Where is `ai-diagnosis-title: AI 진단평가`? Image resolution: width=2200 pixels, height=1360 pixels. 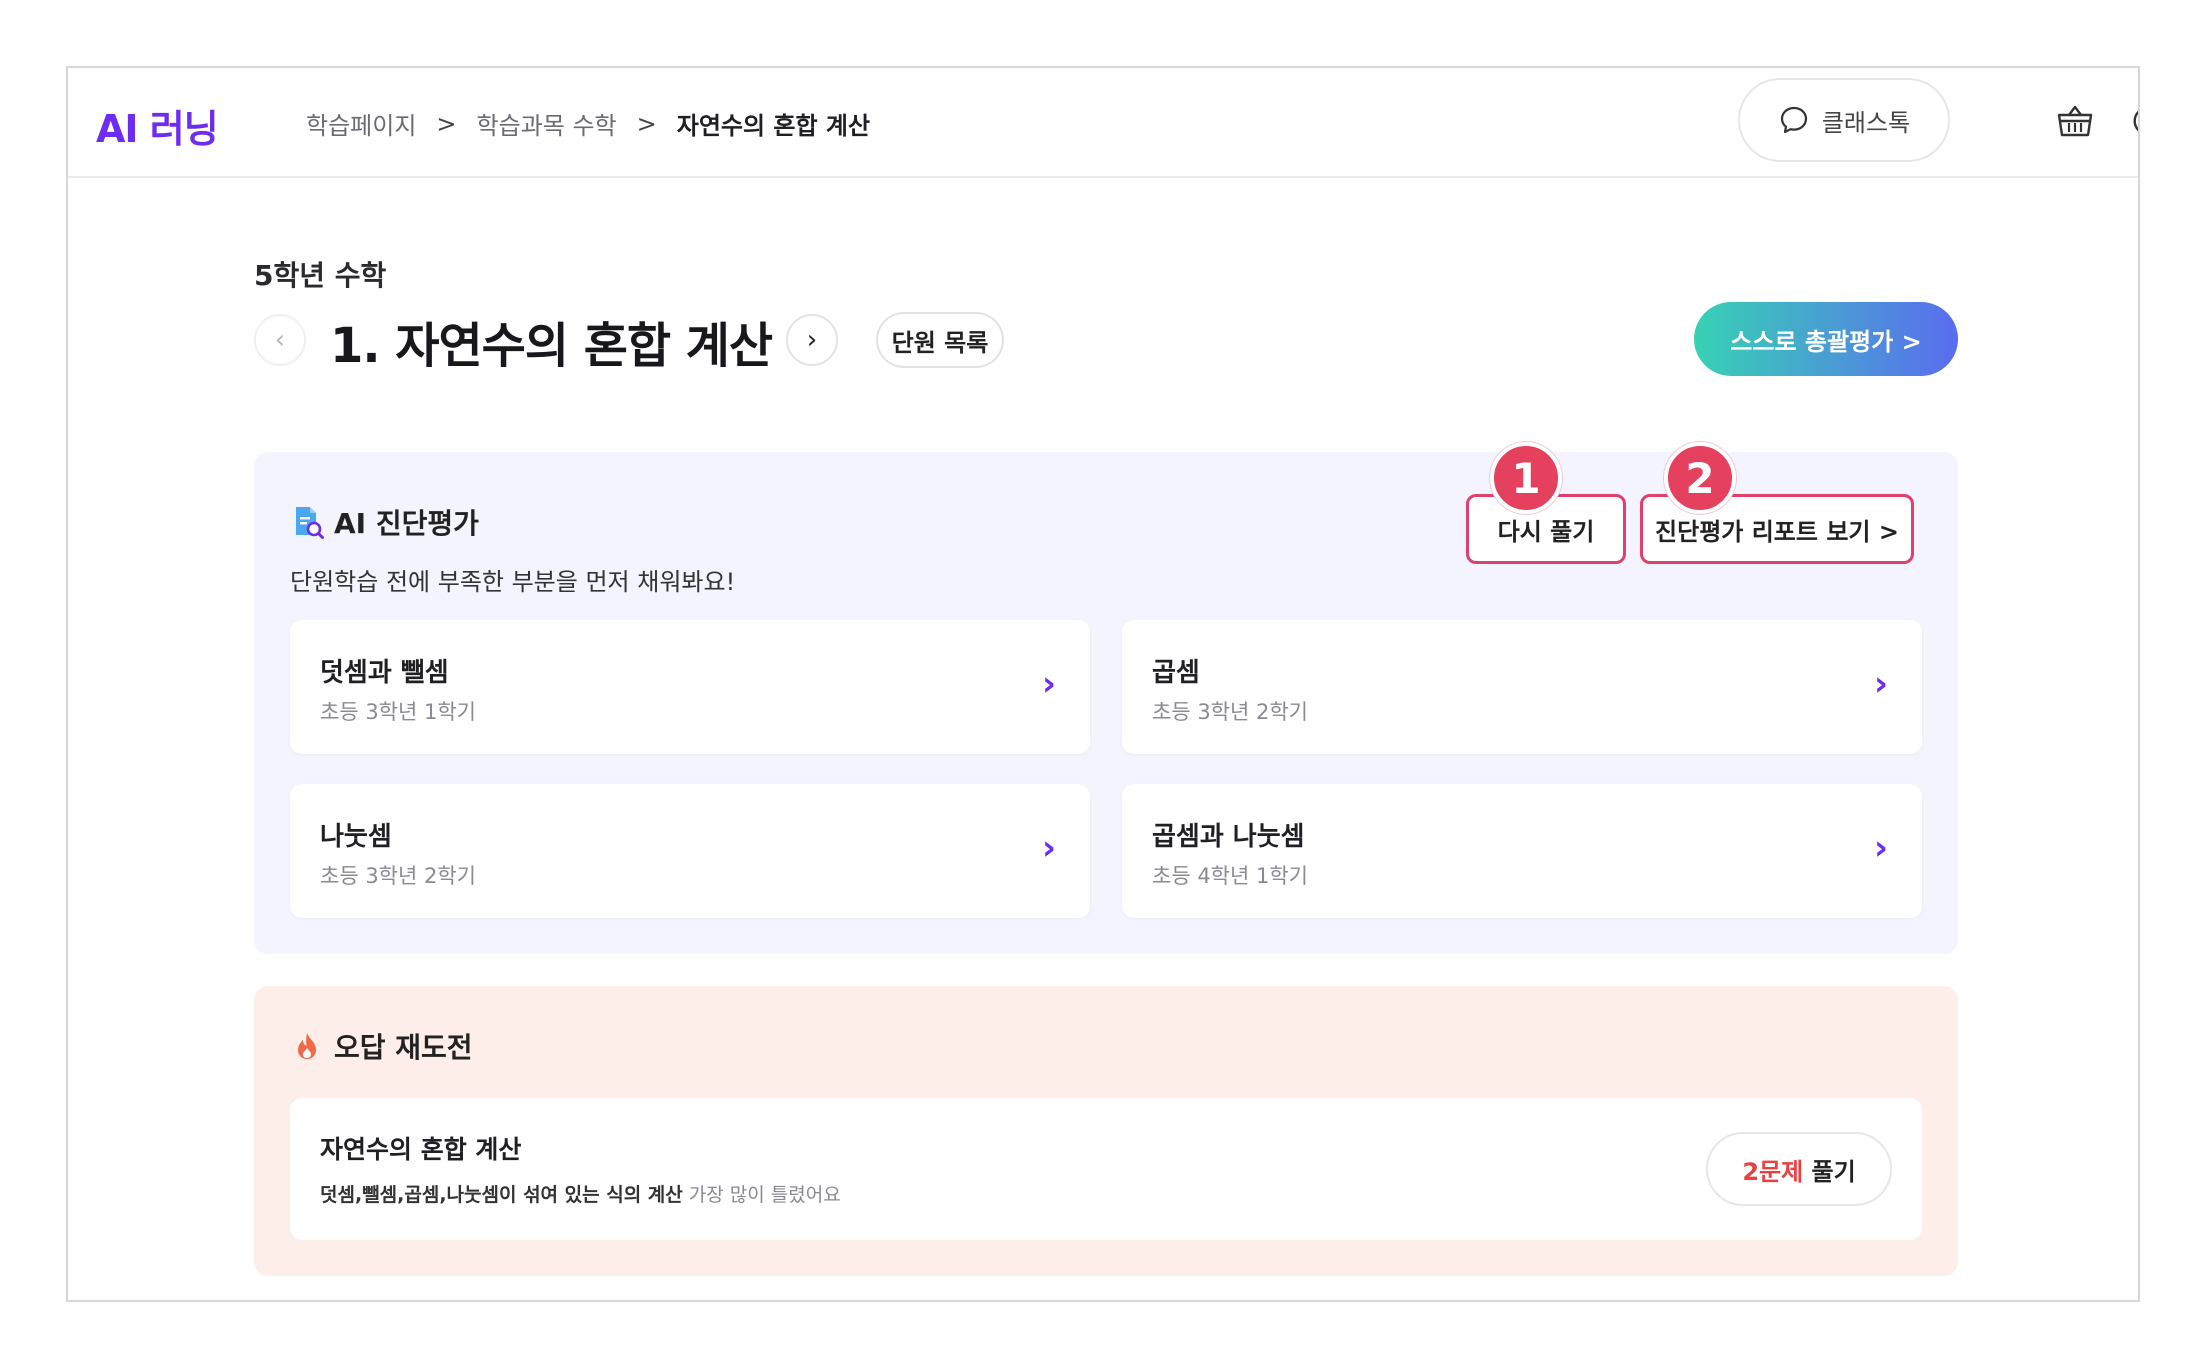 ai-diagnosis-title: AI 진단평가 is located at coordinates (406, 523).